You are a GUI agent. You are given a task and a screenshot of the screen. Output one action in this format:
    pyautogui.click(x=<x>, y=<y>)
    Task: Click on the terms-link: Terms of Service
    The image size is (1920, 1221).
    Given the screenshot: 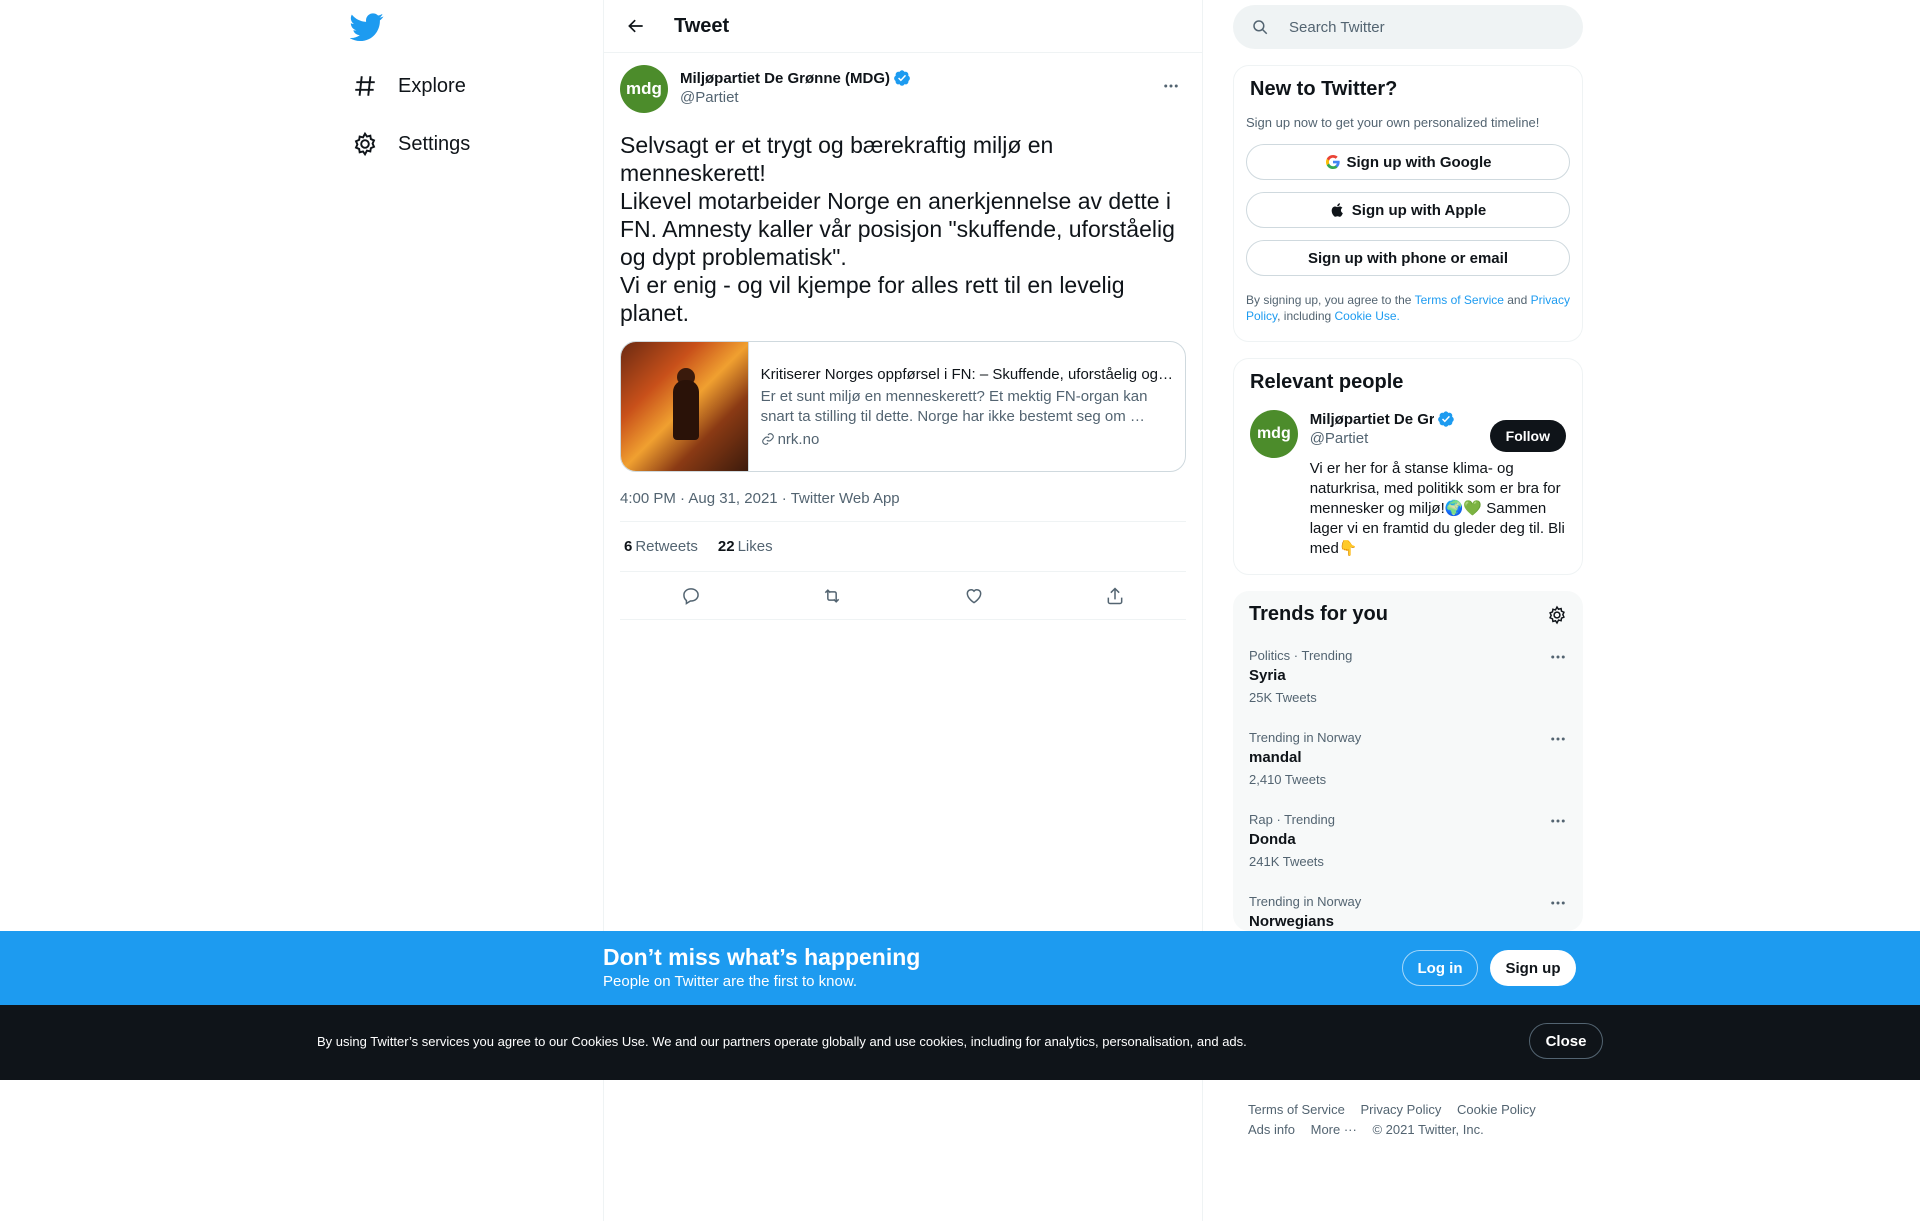 What is the action you would take?
    pyautogui.click(x=1459, y=300)
    